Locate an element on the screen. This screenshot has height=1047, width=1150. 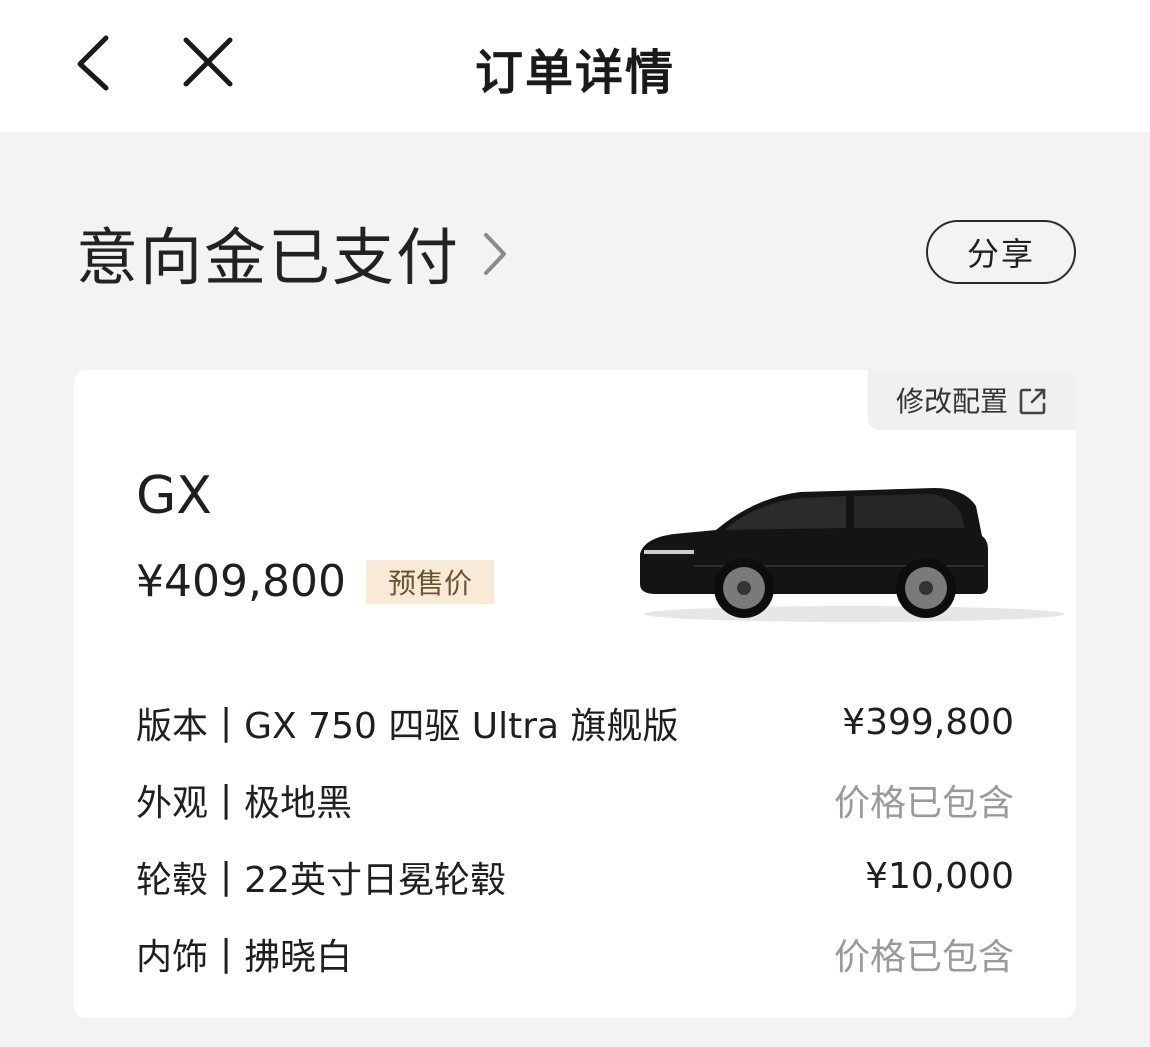
spec-value: 22英寸日冕轮毂 is located at coordinates (375, 880).